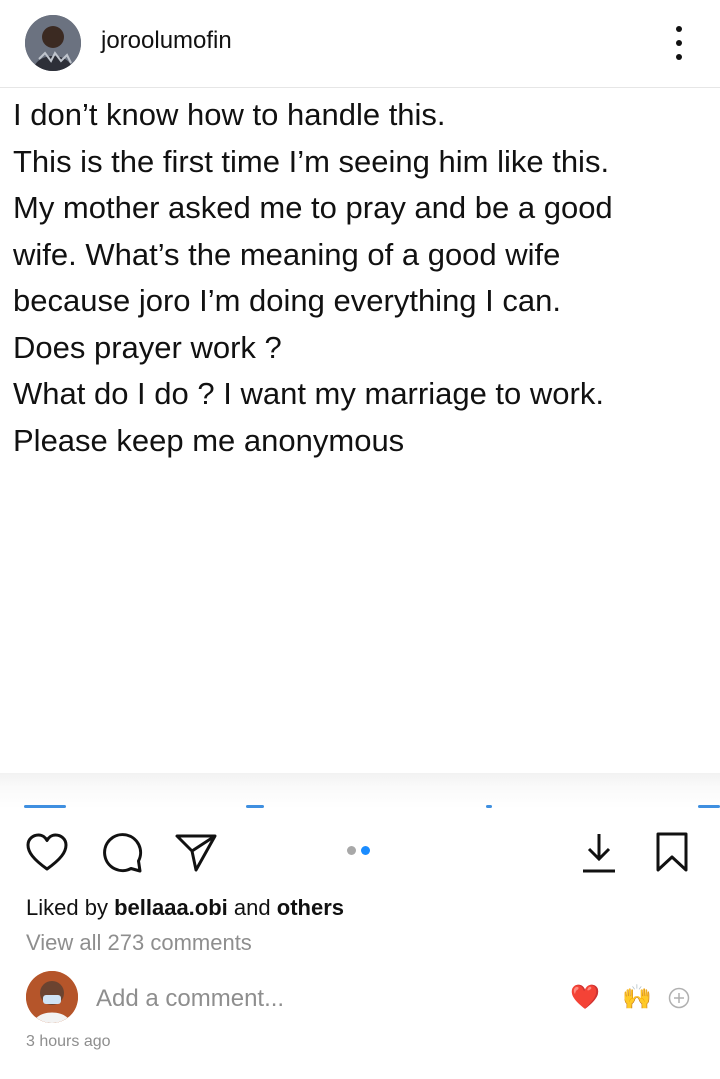 The image size is (720, 1079). What do you see at coordinates (287, 254) in the screenshot?
I see `post-text-line: wife. What’s the meaning of a good wife` at bounding box center [287, 254].